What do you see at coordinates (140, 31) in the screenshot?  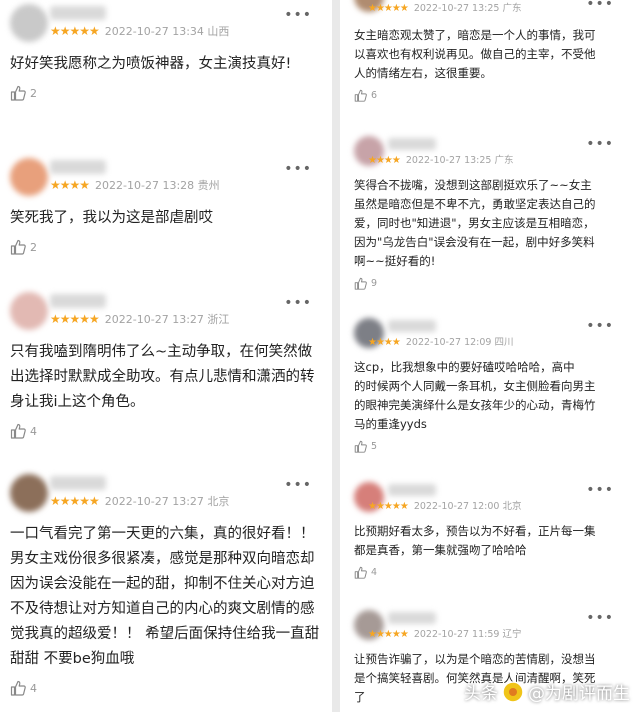 I see `review-meta: ★★★★★ 2022-10-27 13:34 山西` at bounding box center [140, 31].